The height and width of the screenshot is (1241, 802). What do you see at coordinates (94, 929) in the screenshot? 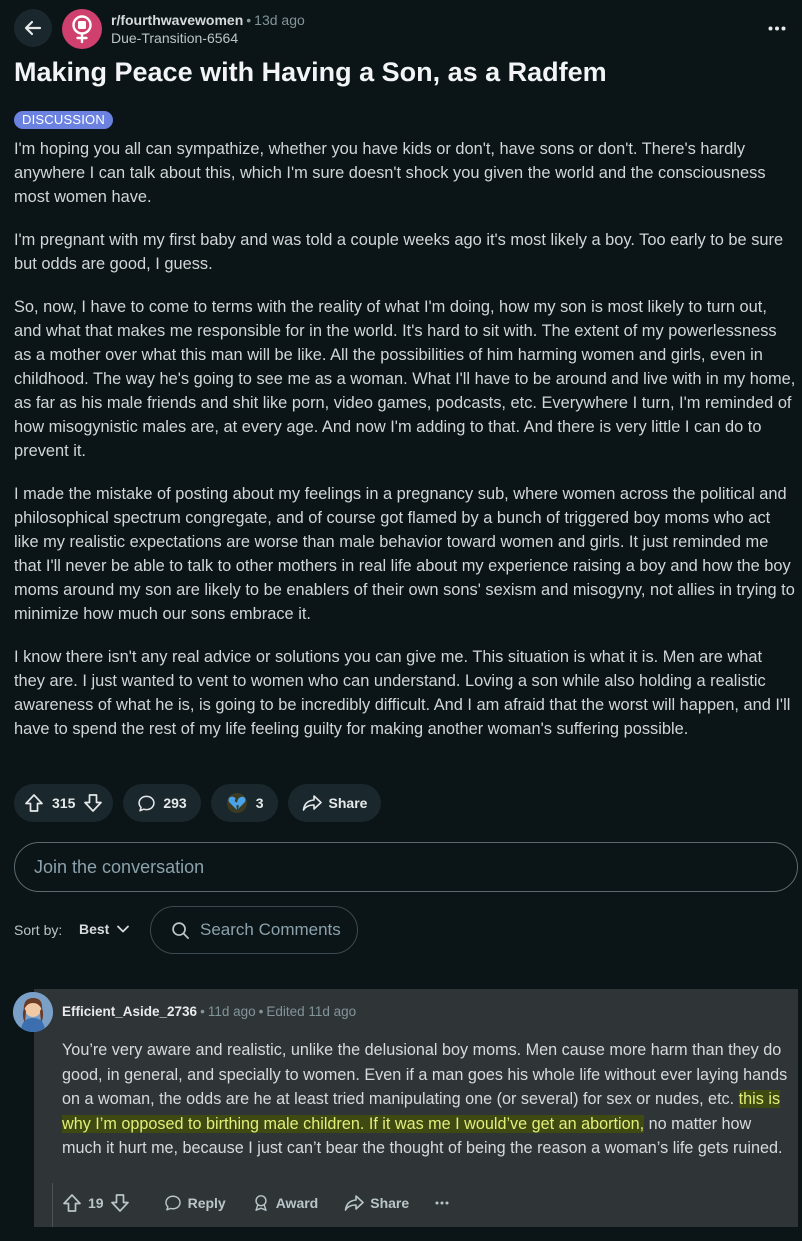
I see `sort-value: Best` at bounding box center [94, 929].